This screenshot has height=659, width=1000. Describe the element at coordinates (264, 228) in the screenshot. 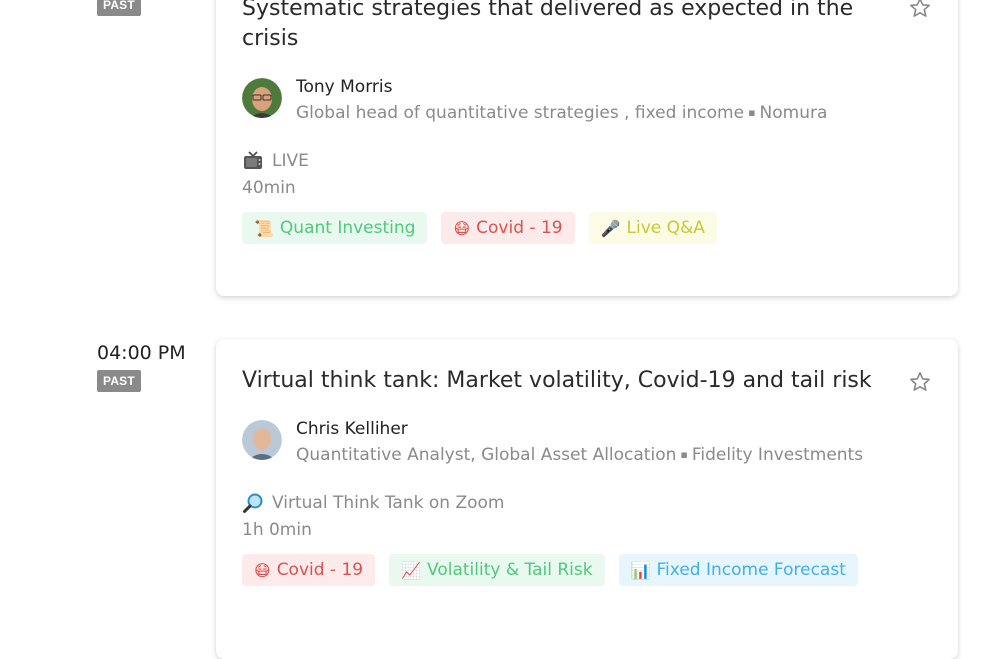

I see `scroll-icon: 📜` at that location.